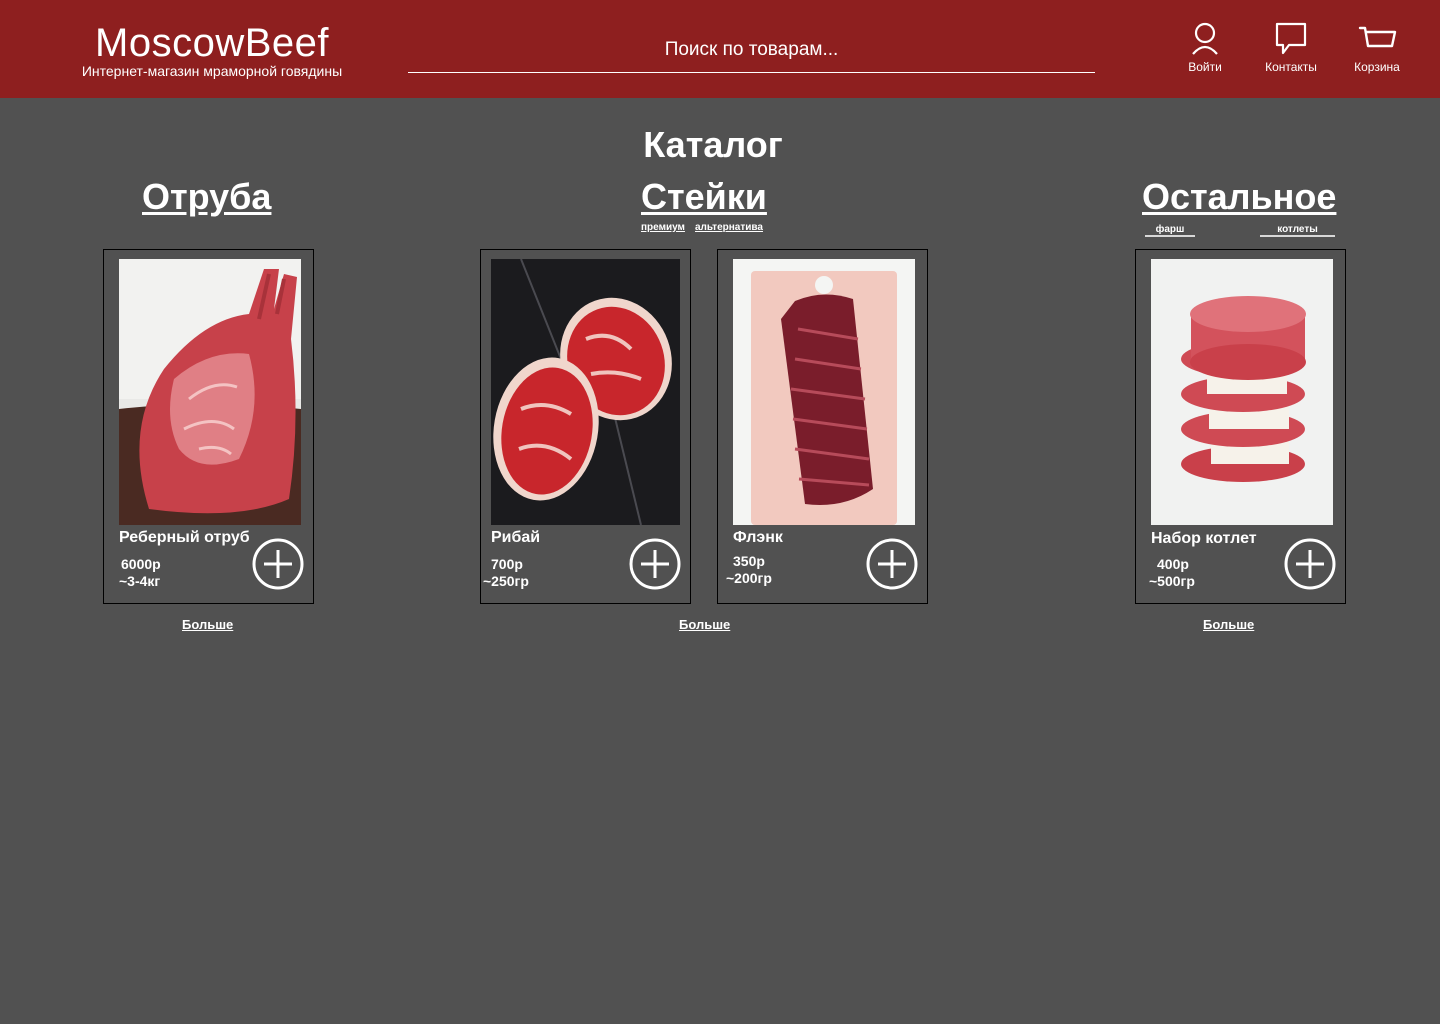  What do you see at coordinates (751, 50) in the screenshot?
I see `search-input` at bounding box center [751, 50].